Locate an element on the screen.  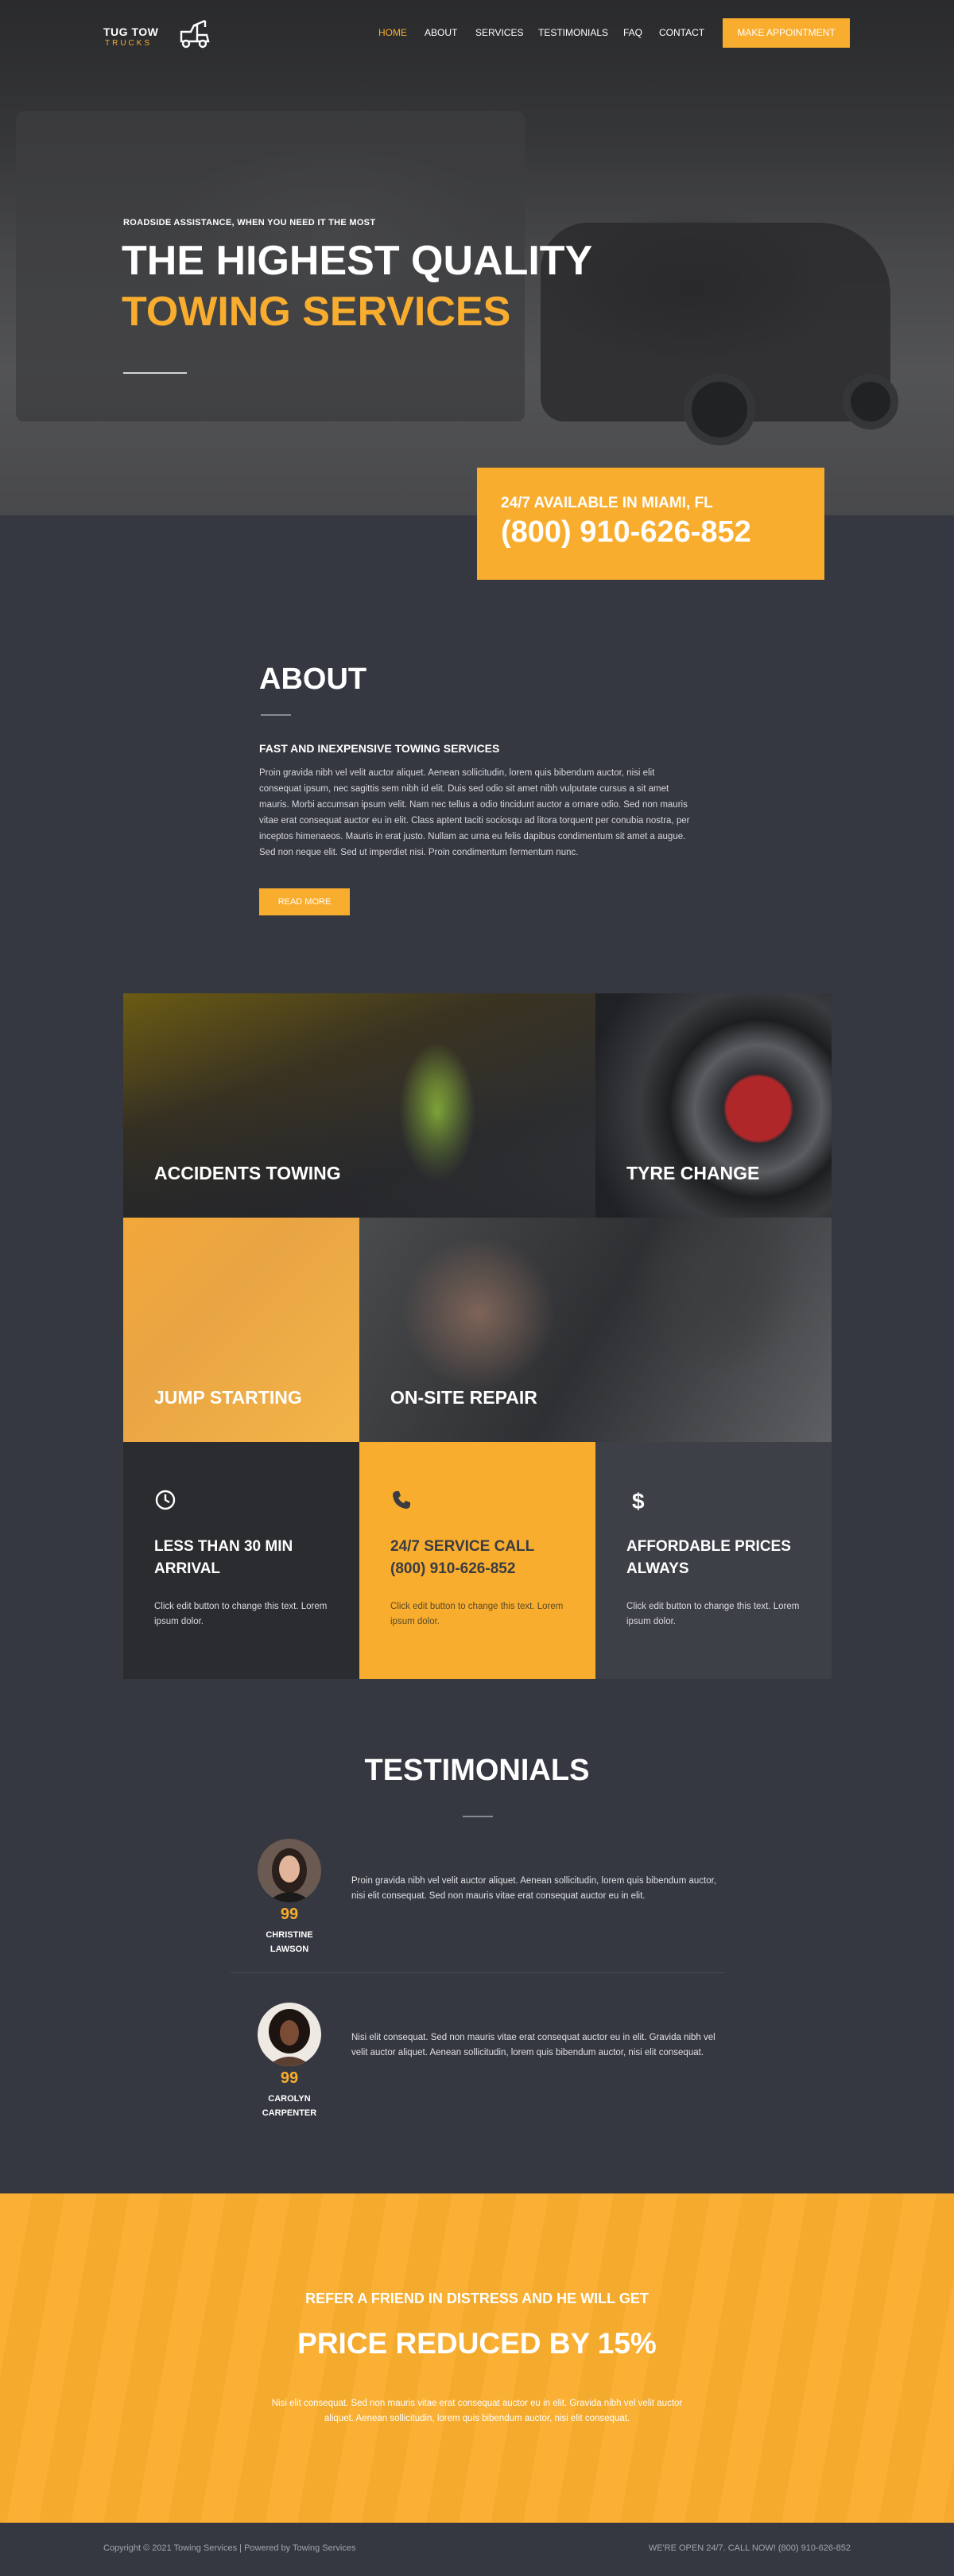
logo-tagline: TRUCKS is located at coordinates (129, 43).